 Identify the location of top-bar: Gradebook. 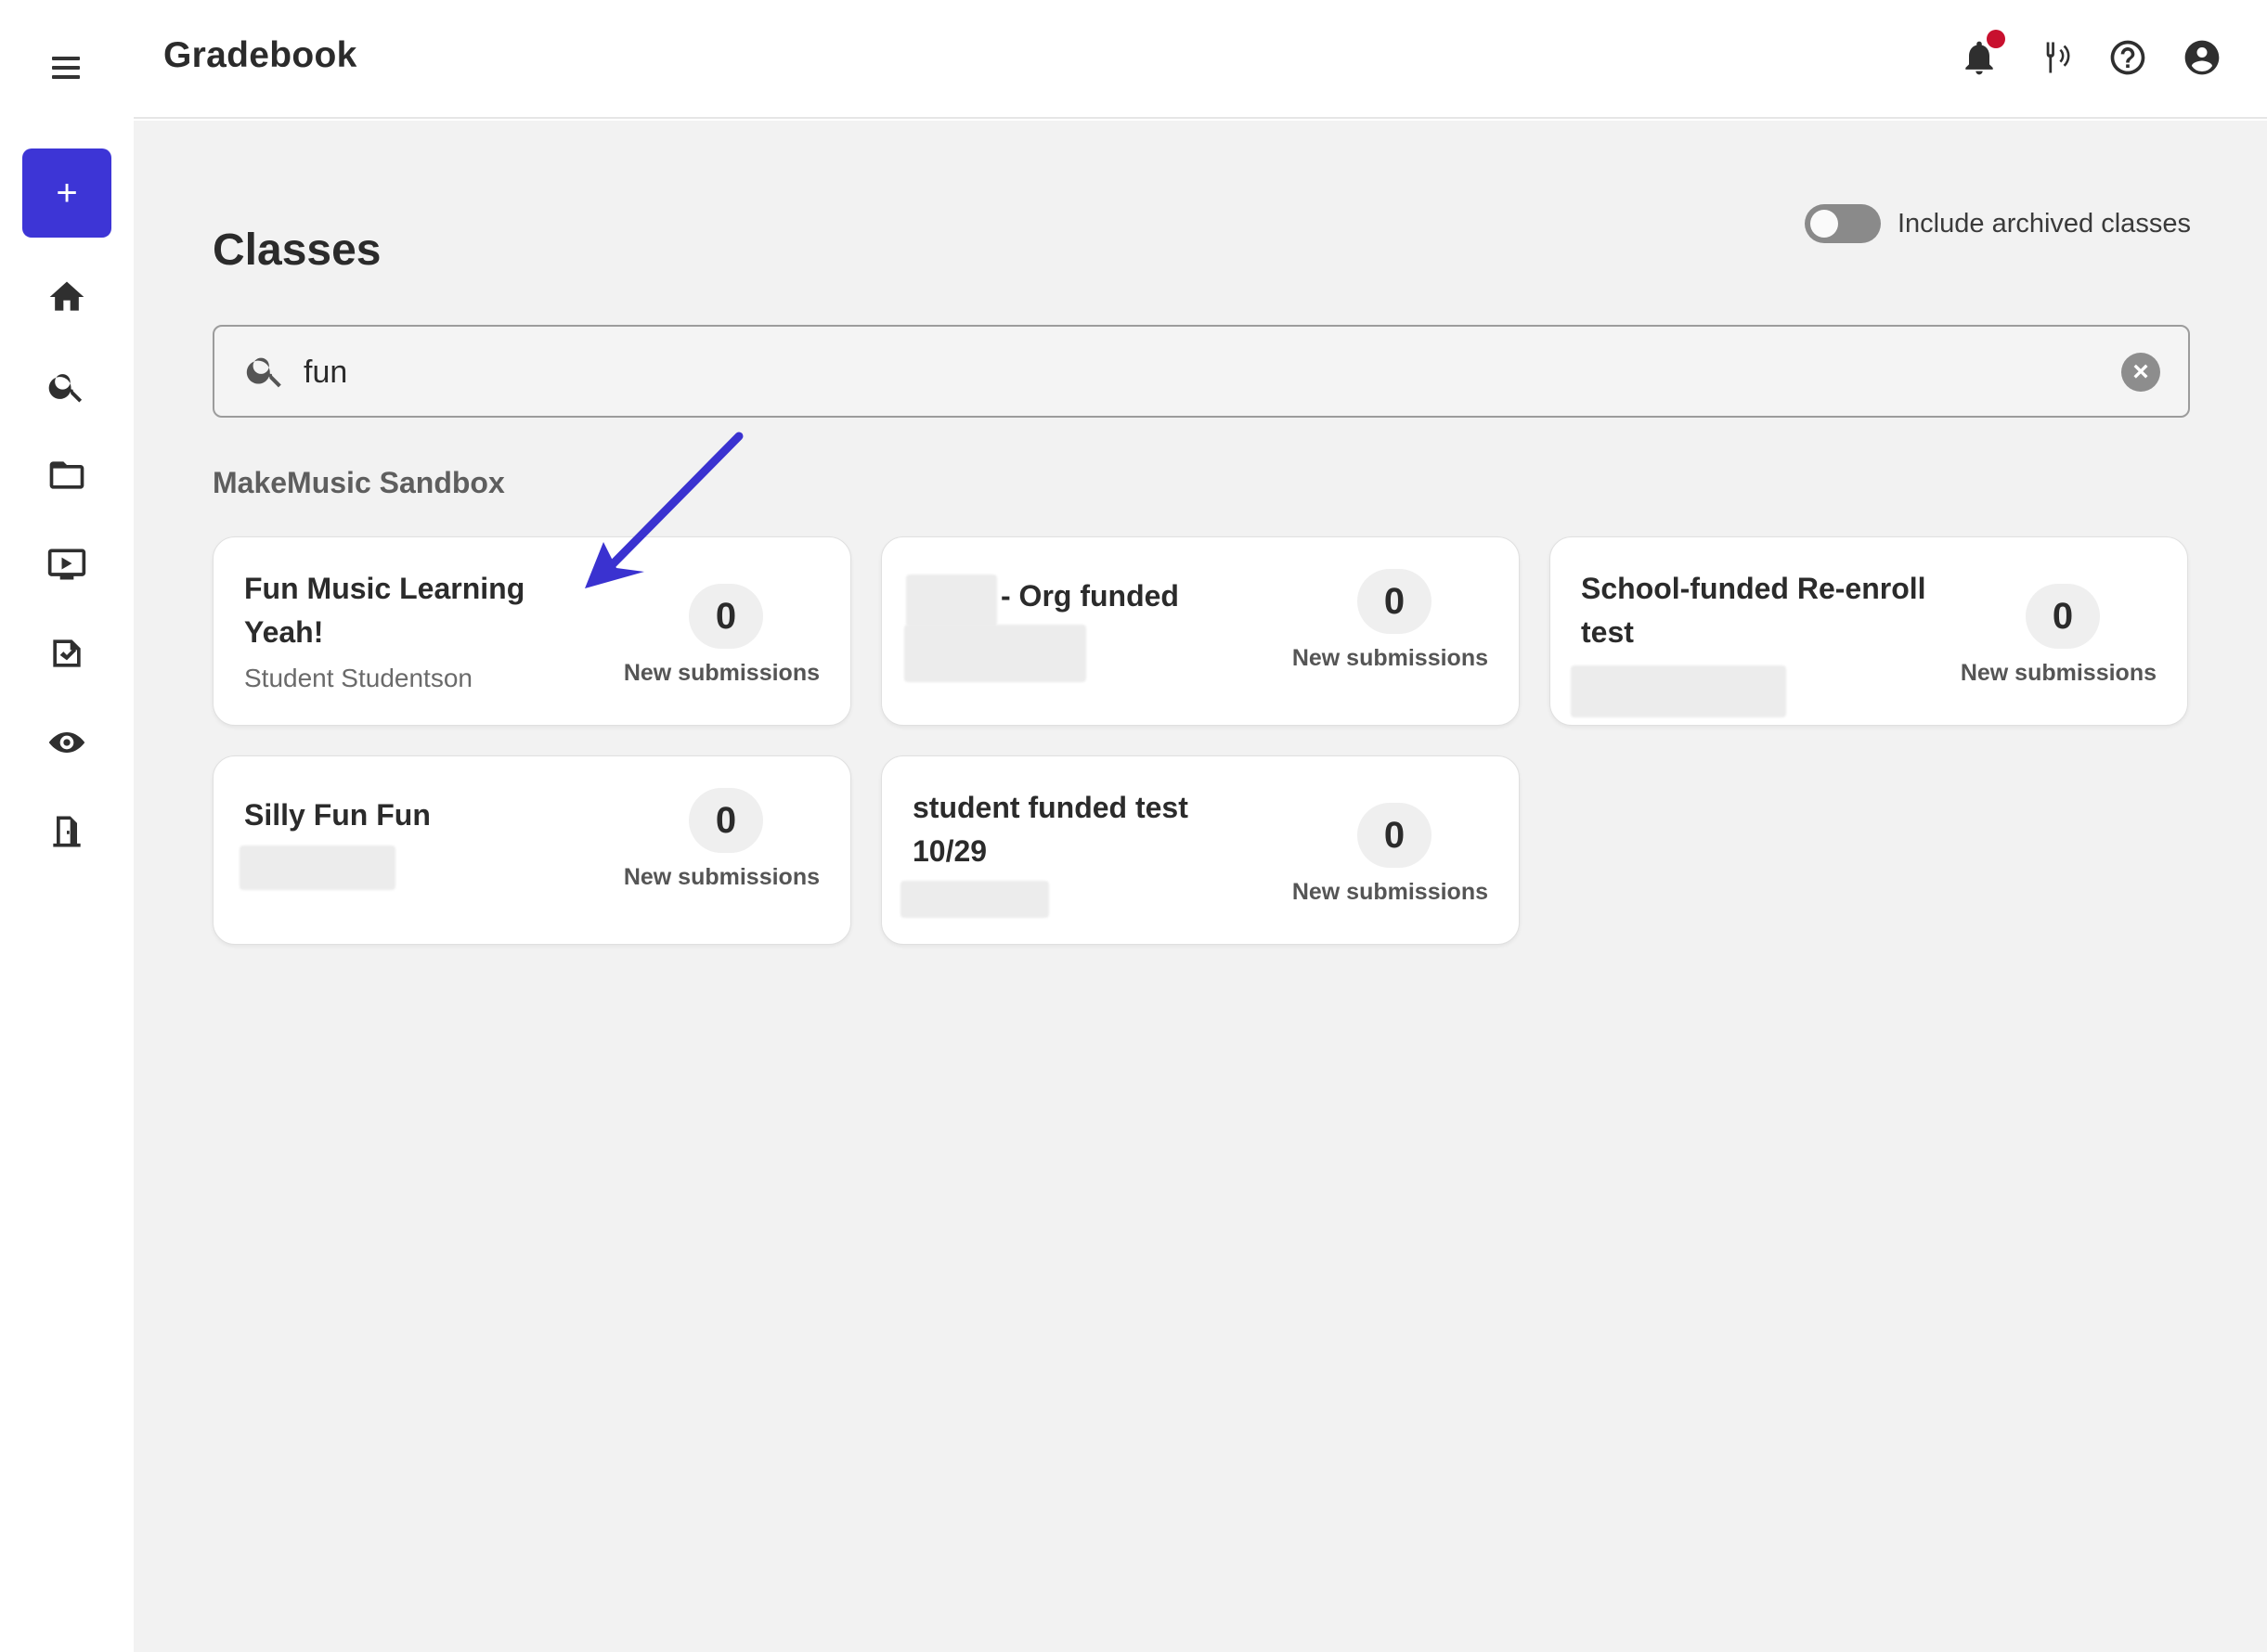
(1201, 59).